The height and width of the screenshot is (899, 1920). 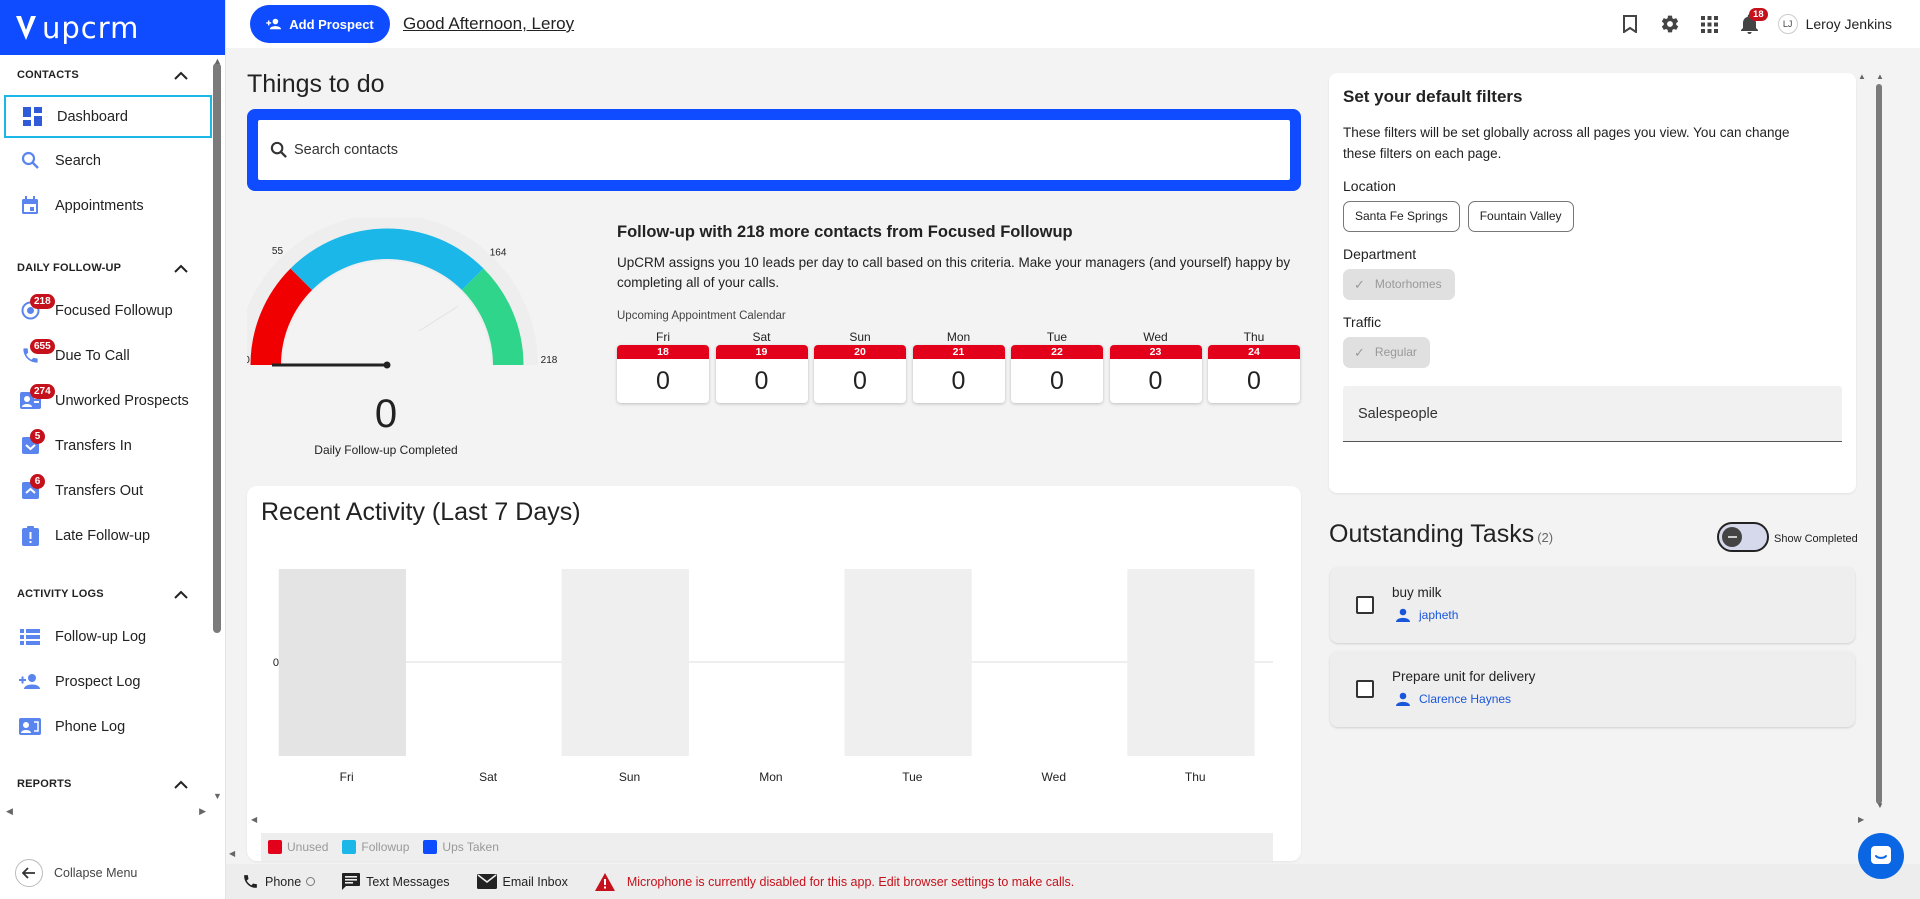 What do you see at coordinates (1592, 216) in the screenshot?
I see `location-chips: Santa Fe Springs Fountain Valley` at bounding box center [1592, 216].